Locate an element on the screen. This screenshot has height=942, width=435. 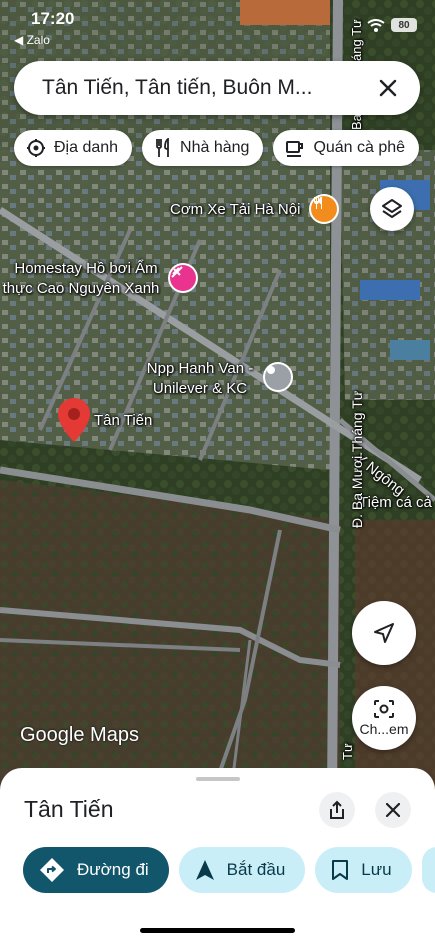
close-sheet-button is located at coordinates (393, 810).